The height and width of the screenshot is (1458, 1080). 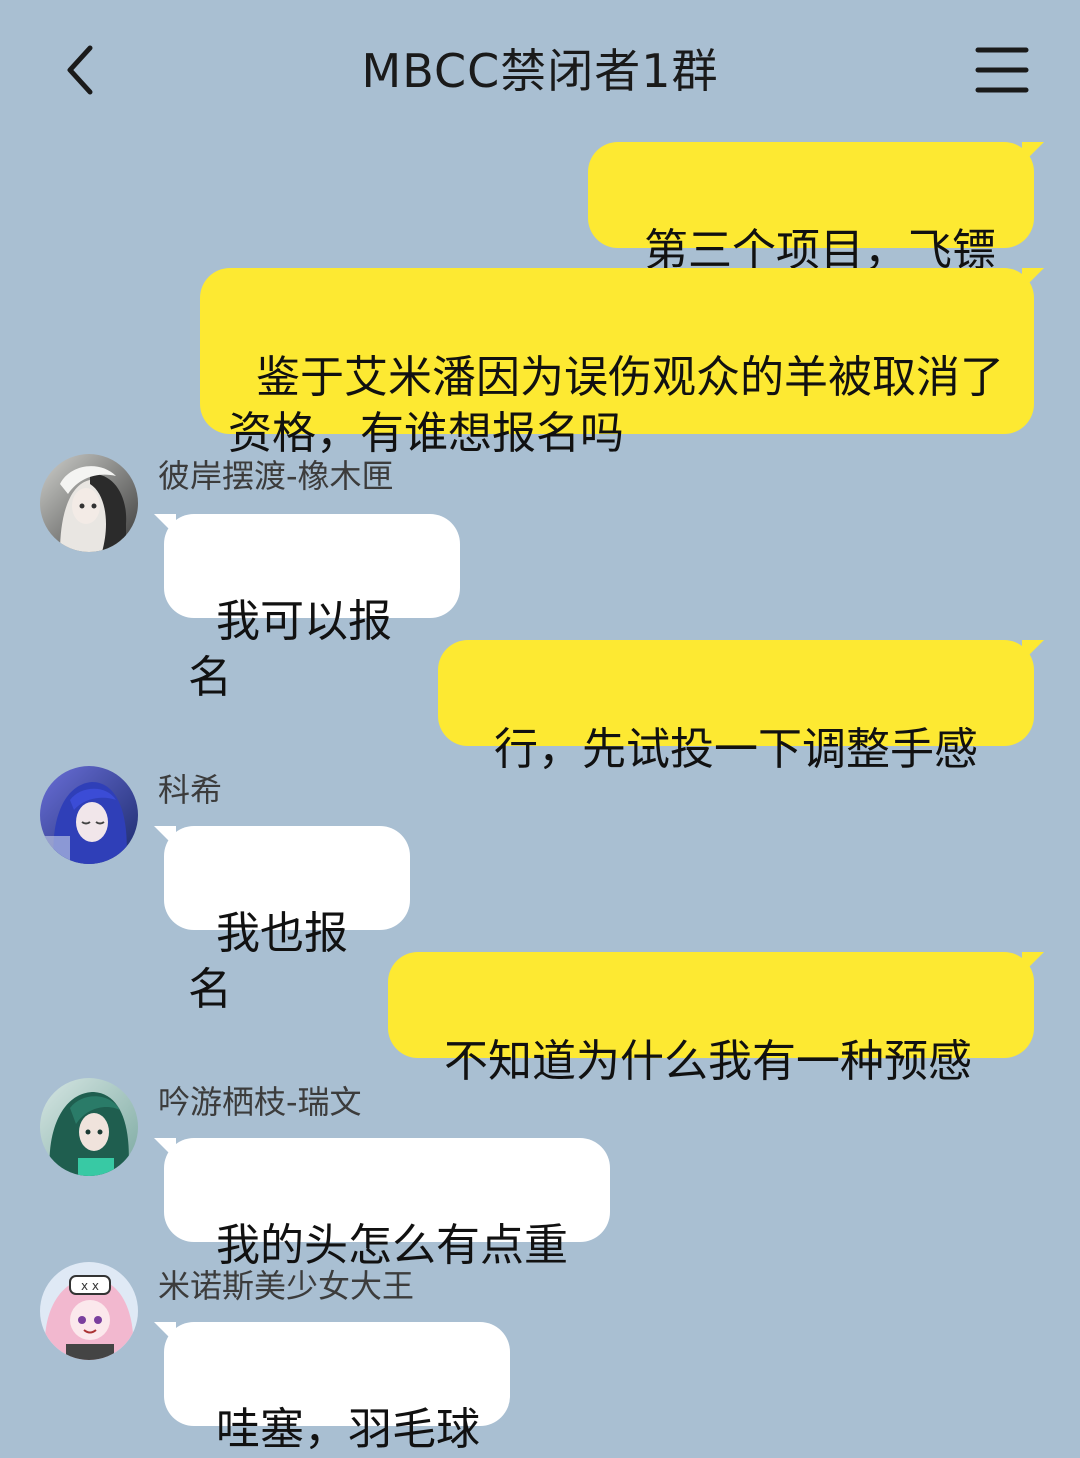 I want to click on hamburger-menu-icon, so click(x=1002, y=70).